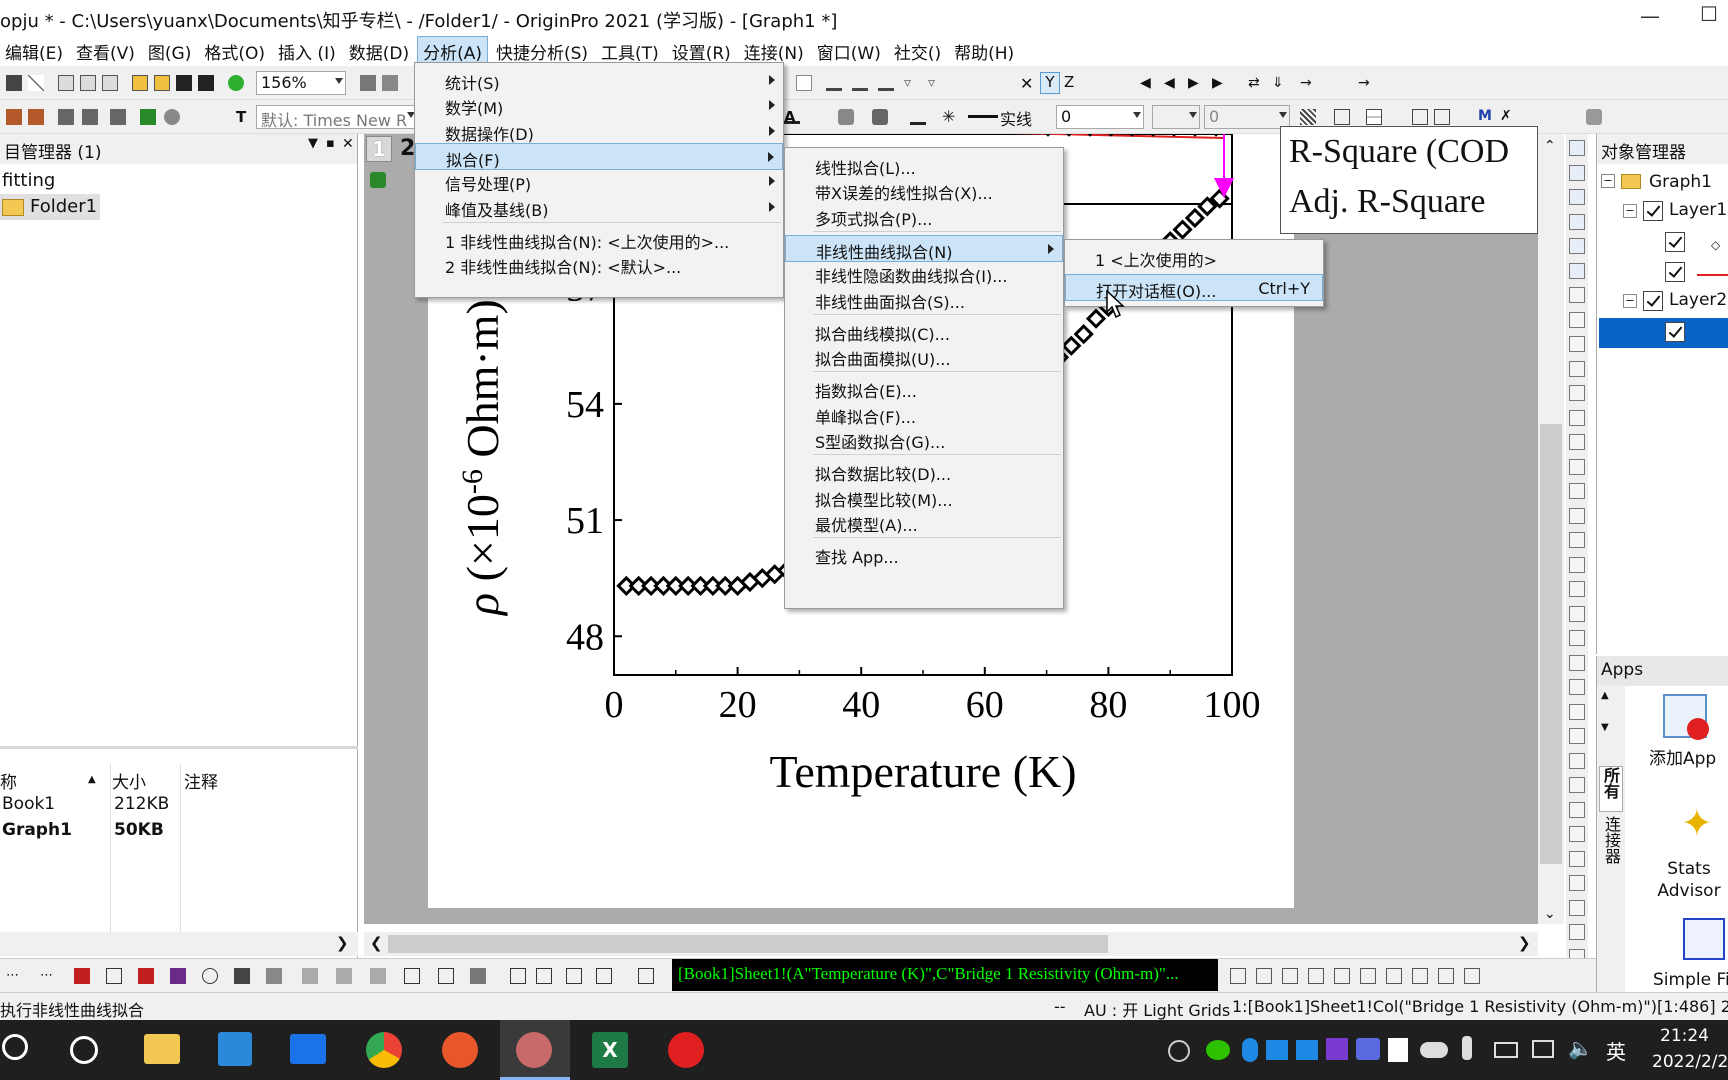 This screenshot has height=1080, width=1728. Describe the element at coordinates (604, 976) in the screenshot. I see `arrange-icon` at that location.